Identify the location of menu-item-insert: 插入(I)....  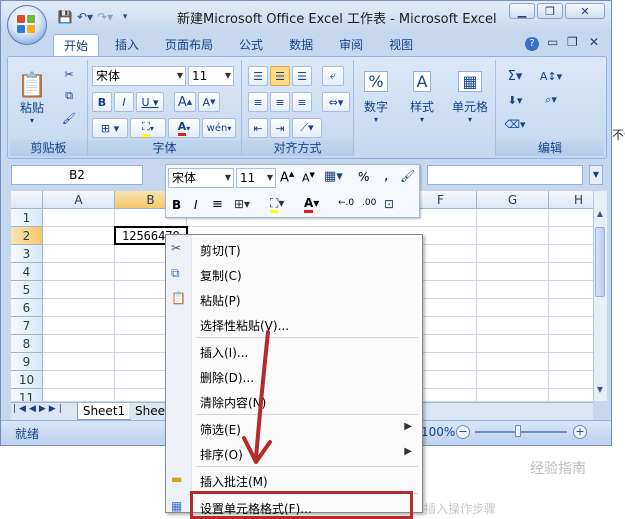
(294, 351).